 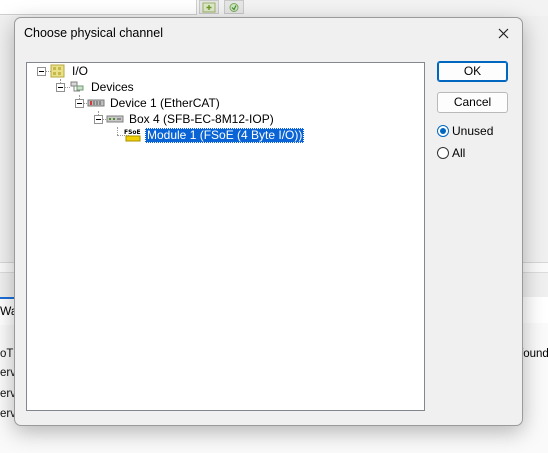 What do you see at coordinates (165, 102) in the screenshot?
I see `tree-label: Device 1 (EtherCAT)` at bounding box center [165, 102].